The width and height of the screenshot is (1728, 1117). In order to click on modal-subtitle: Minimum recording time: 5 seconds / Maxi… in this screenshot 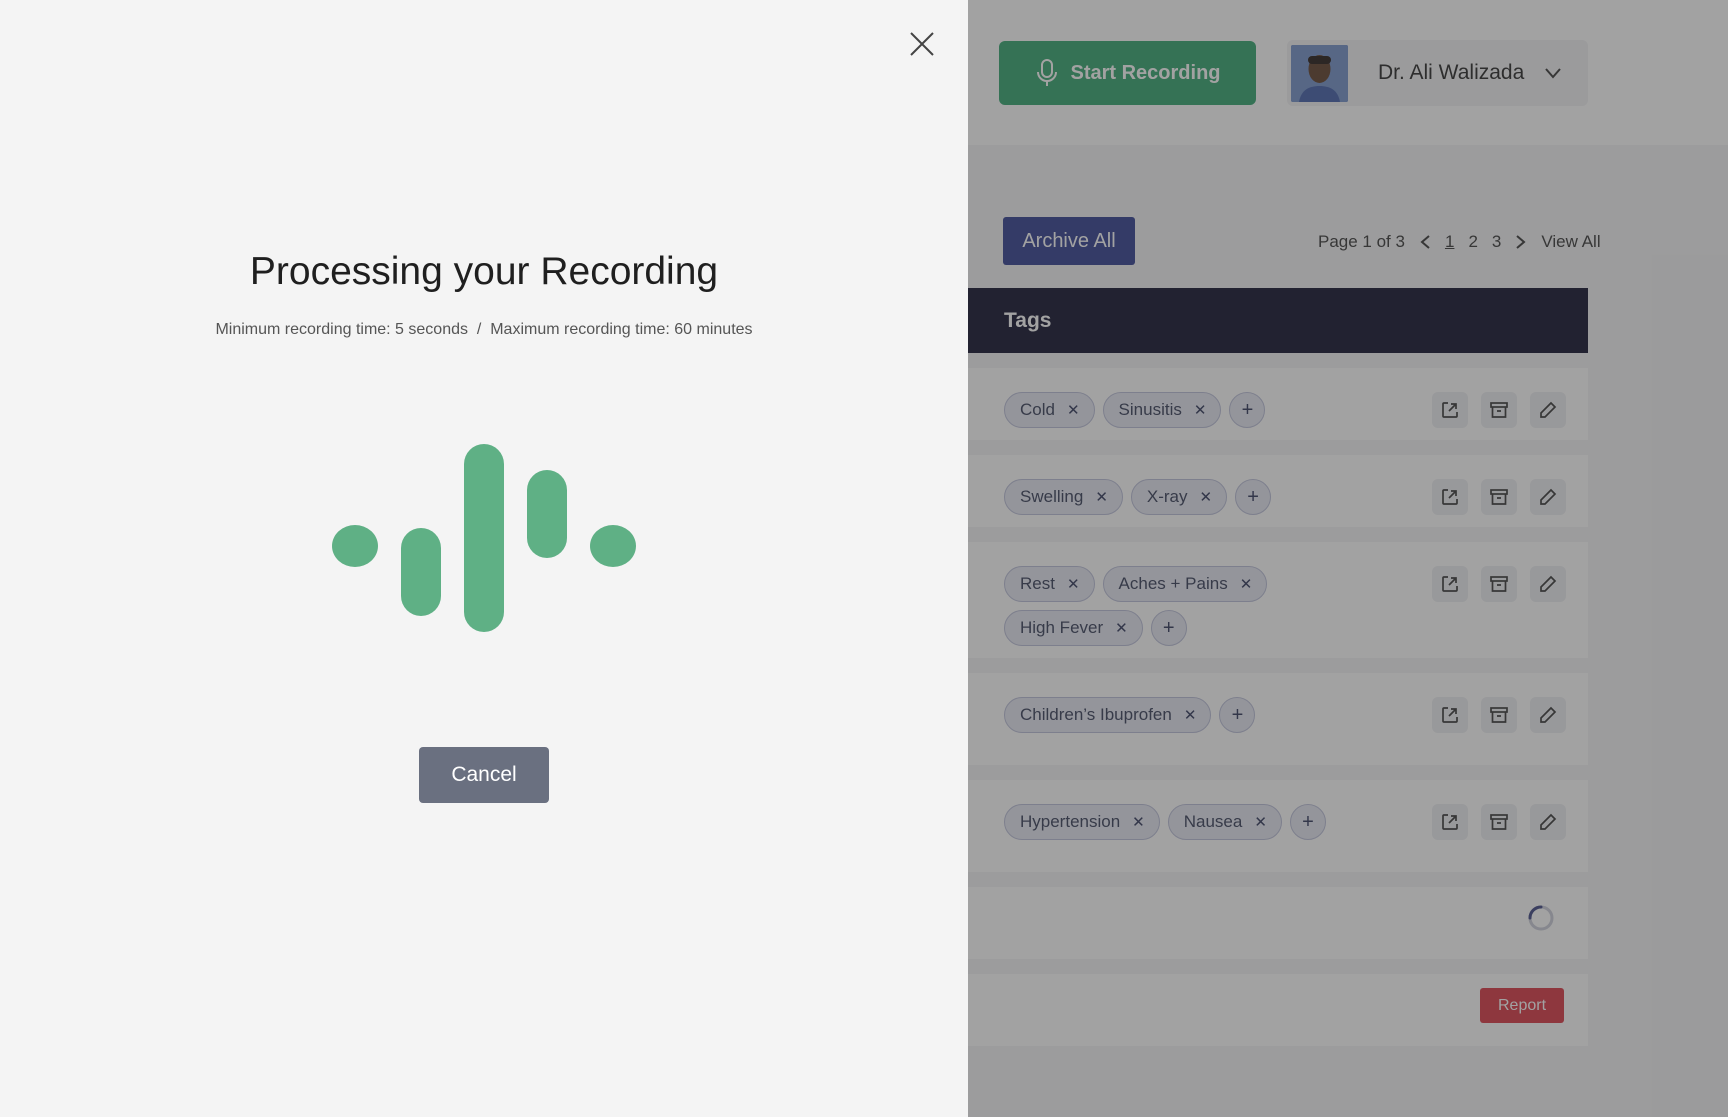, I will do `click(484, 329)`.